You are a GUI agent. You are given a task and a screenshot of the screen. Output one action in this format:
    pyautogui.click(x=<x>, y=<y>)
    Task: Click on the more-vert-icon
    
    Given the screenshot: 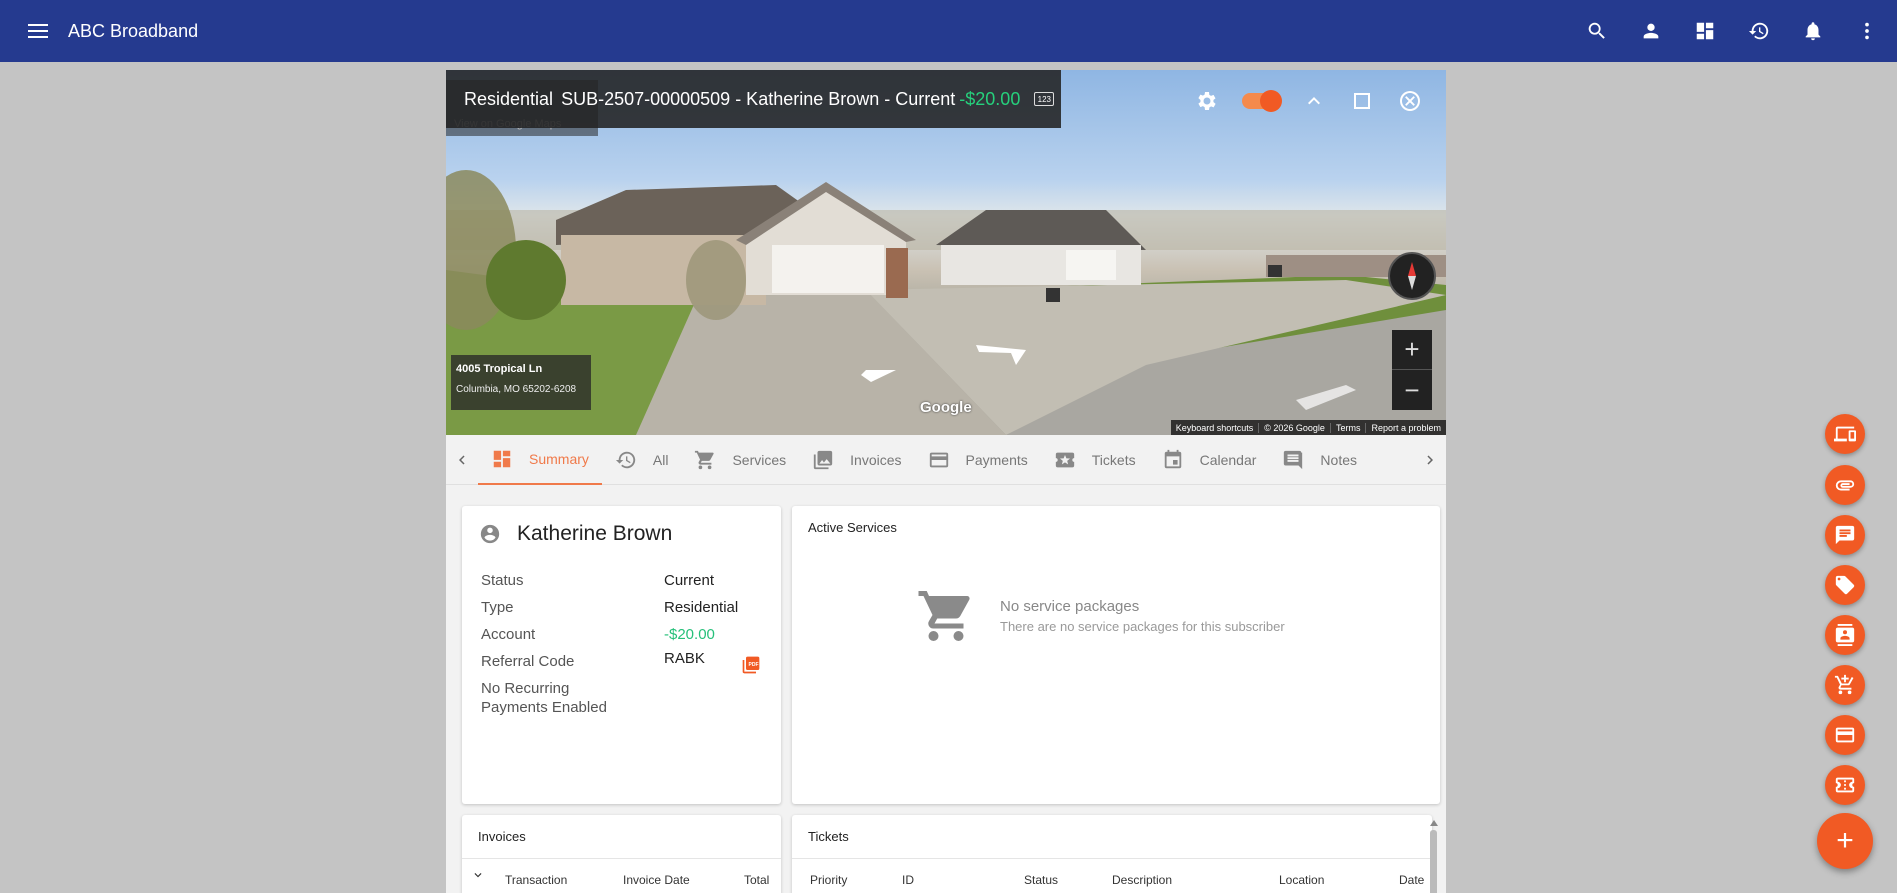 What is the action you would take?
    pyautogui.click(x=1867, y=31)
    